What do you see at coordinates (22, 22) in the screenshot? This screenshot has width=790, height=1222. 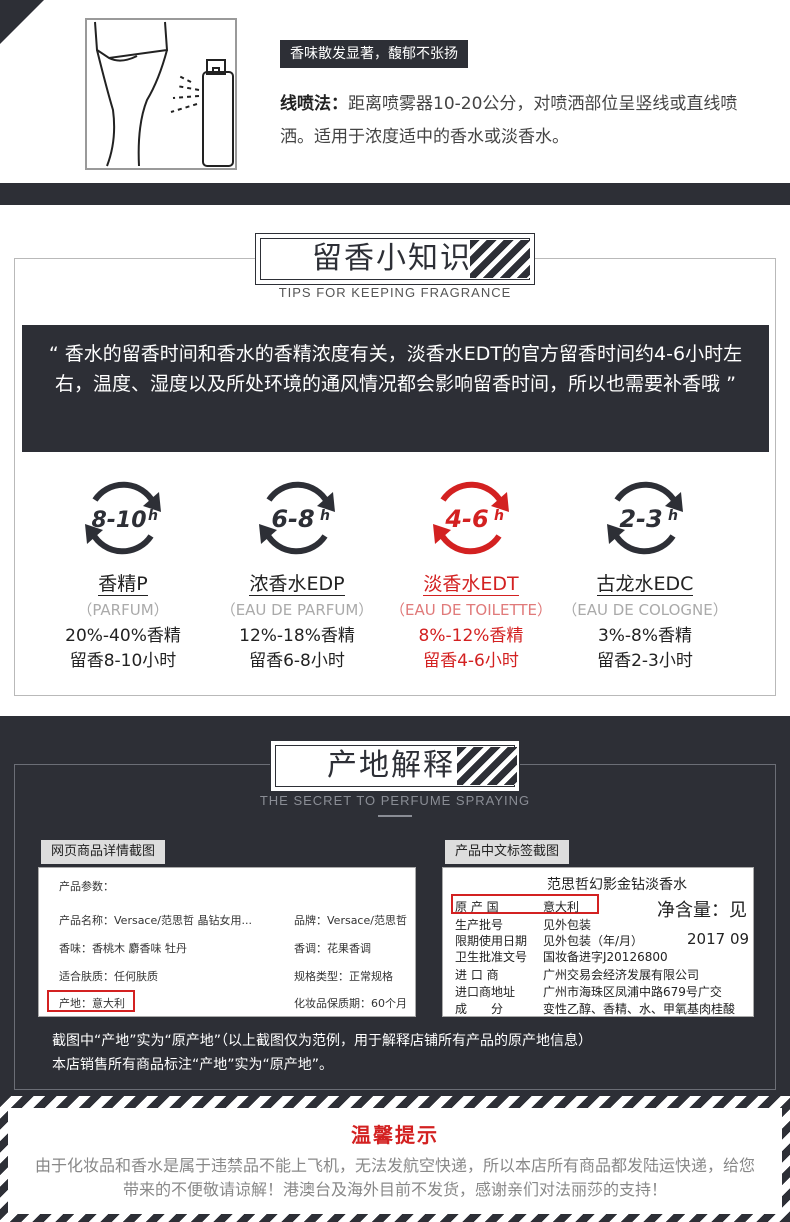 I see `corner-decoration` at bounding box center [22, 22].